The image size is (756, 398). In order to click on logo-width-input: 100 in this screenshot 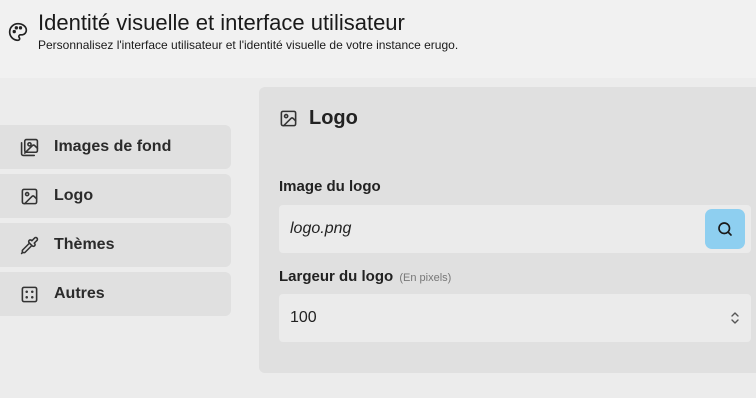, I will do `click(515, 318)`.